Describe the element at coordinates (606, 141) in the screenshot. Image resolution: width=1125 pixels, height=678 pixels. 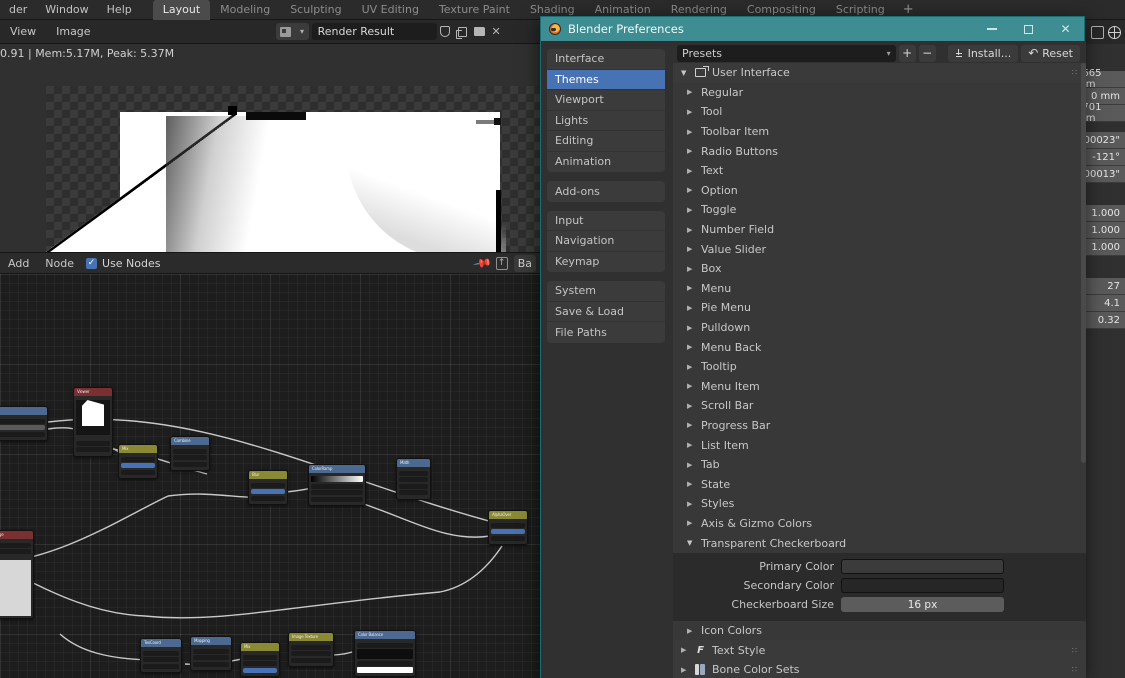
I see `sidebar-item-editing: Editing` at that location.